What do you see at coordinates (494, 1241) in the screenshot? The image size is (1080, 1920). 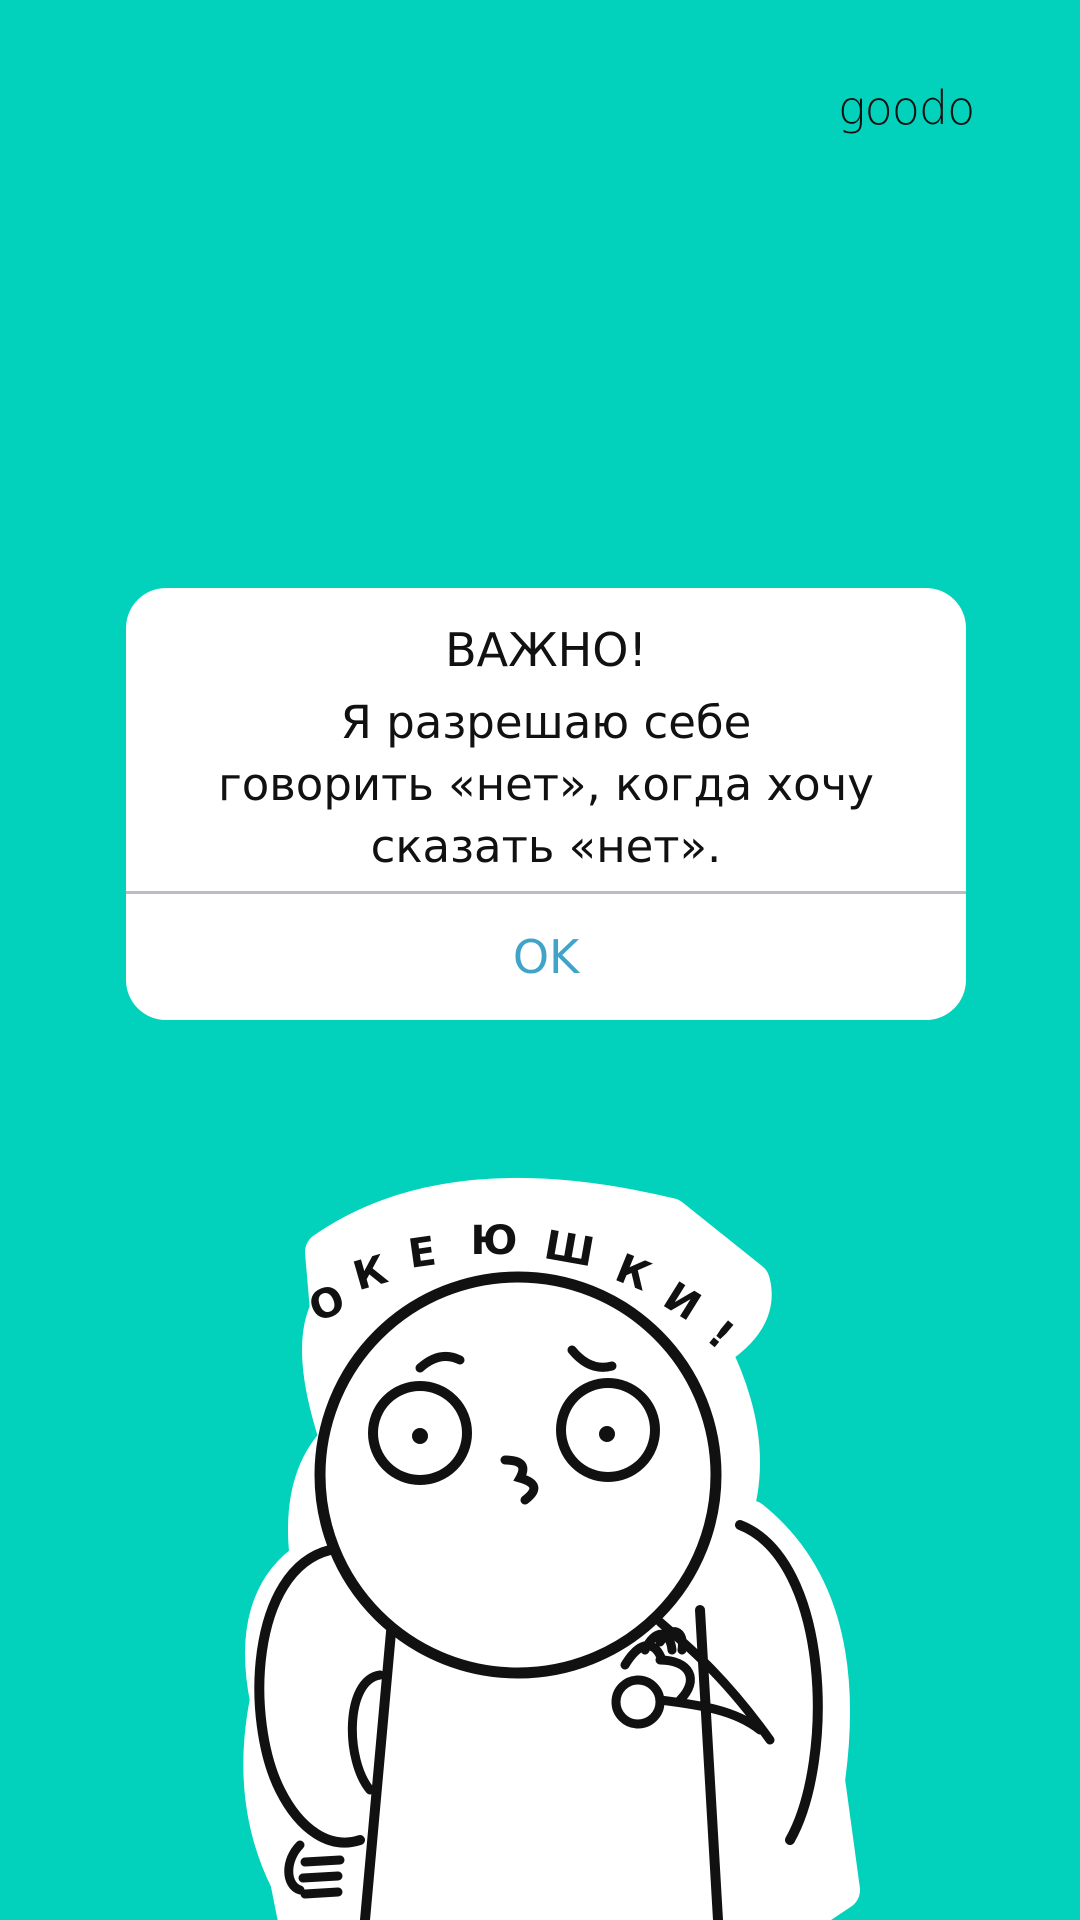 I see `caption-letter: Ю` at bounding box center [494, 1241].